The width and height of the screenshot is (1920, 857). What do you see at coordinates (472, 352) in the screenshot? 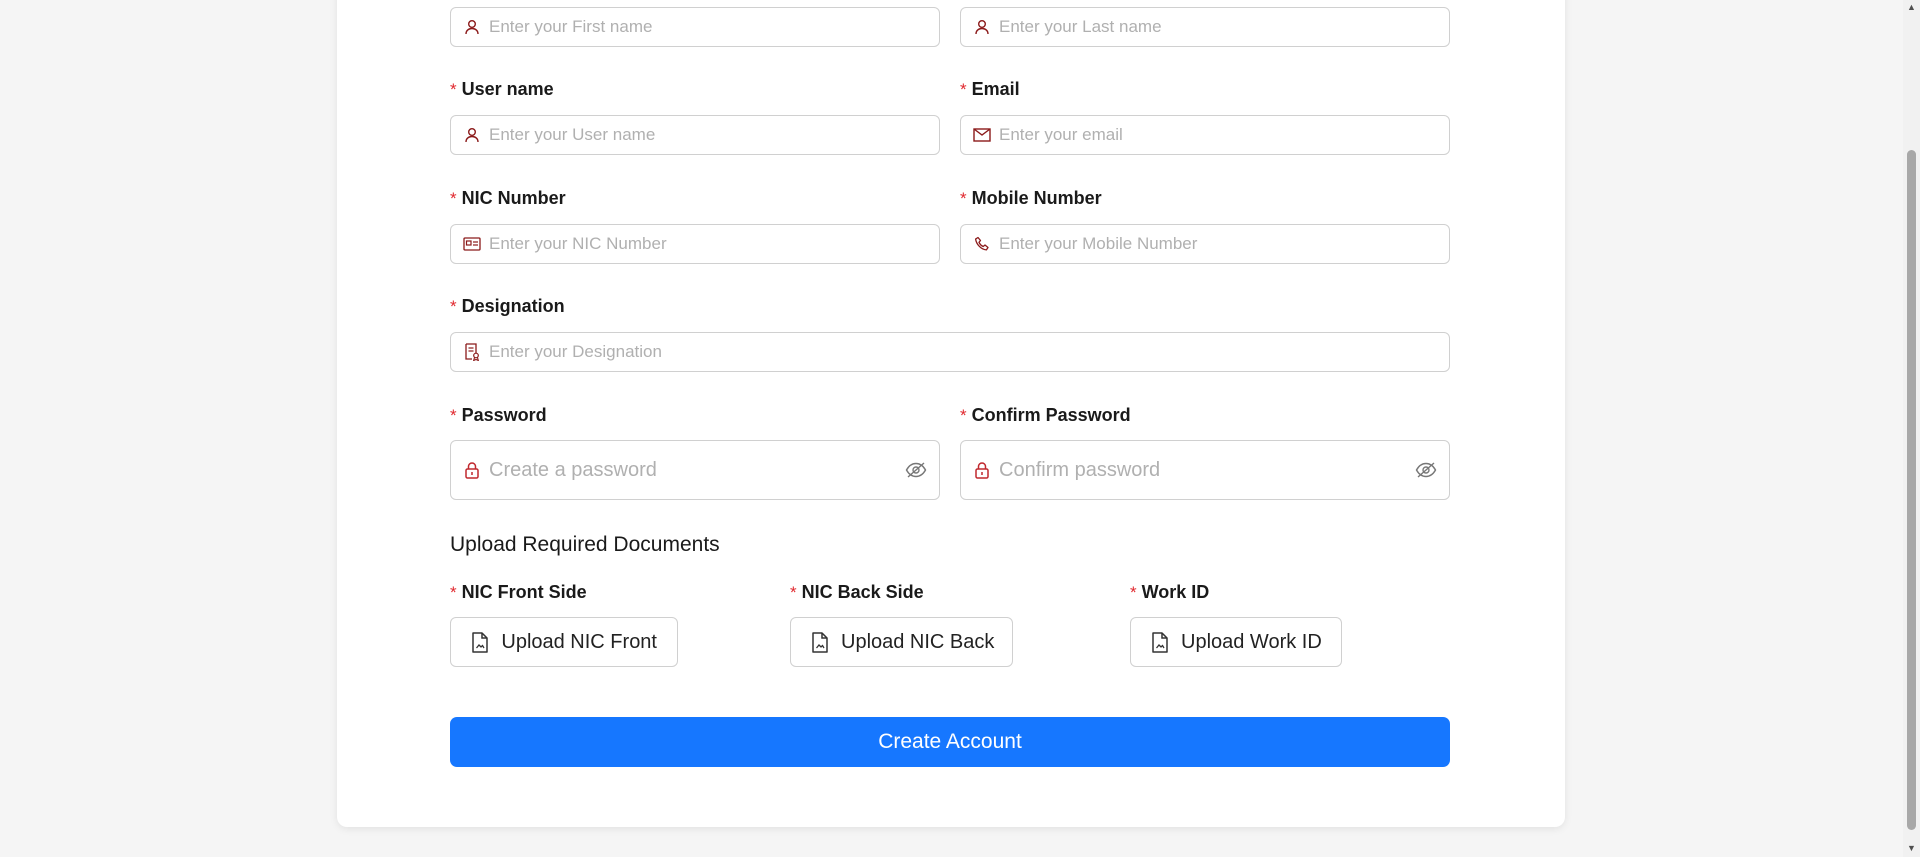
I see `certificate-icon` at bounding box center [472, 352].